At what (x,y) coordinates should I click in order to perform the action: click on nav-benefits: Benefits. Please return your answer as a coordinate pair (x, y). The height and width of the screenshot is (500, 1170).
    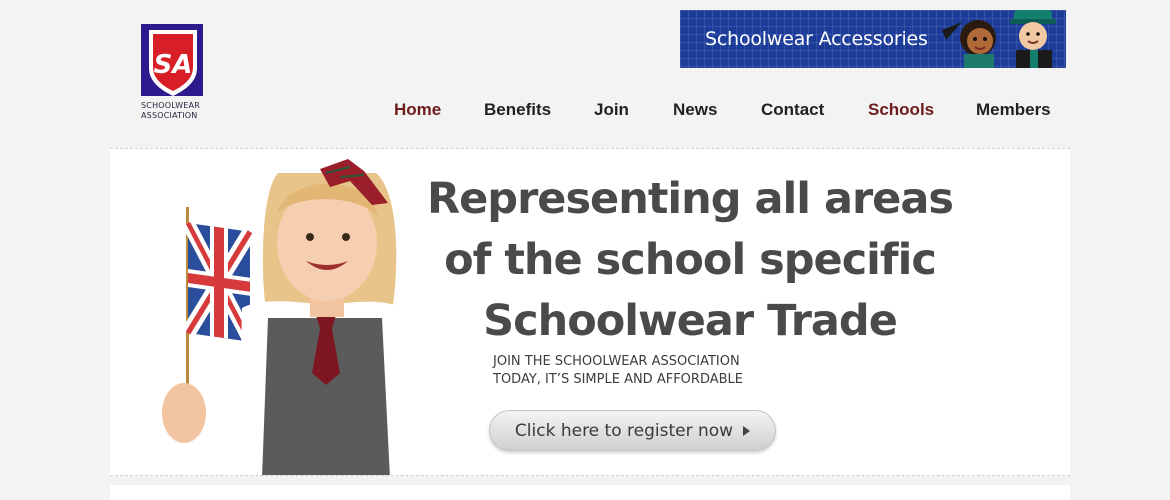
    Looking at the image, I should click on (517, 110).